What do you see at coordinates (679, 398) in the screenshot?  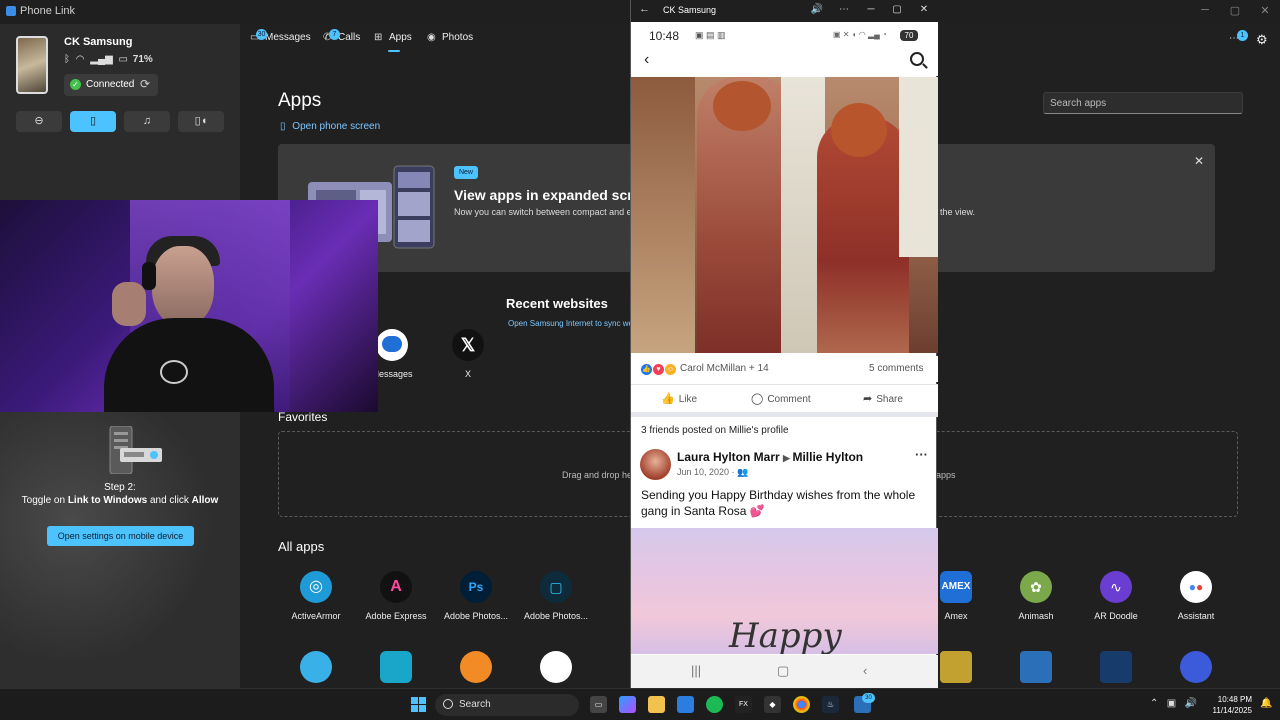 I see `like-button: 👍 Like` at bounding box center [679, 398].